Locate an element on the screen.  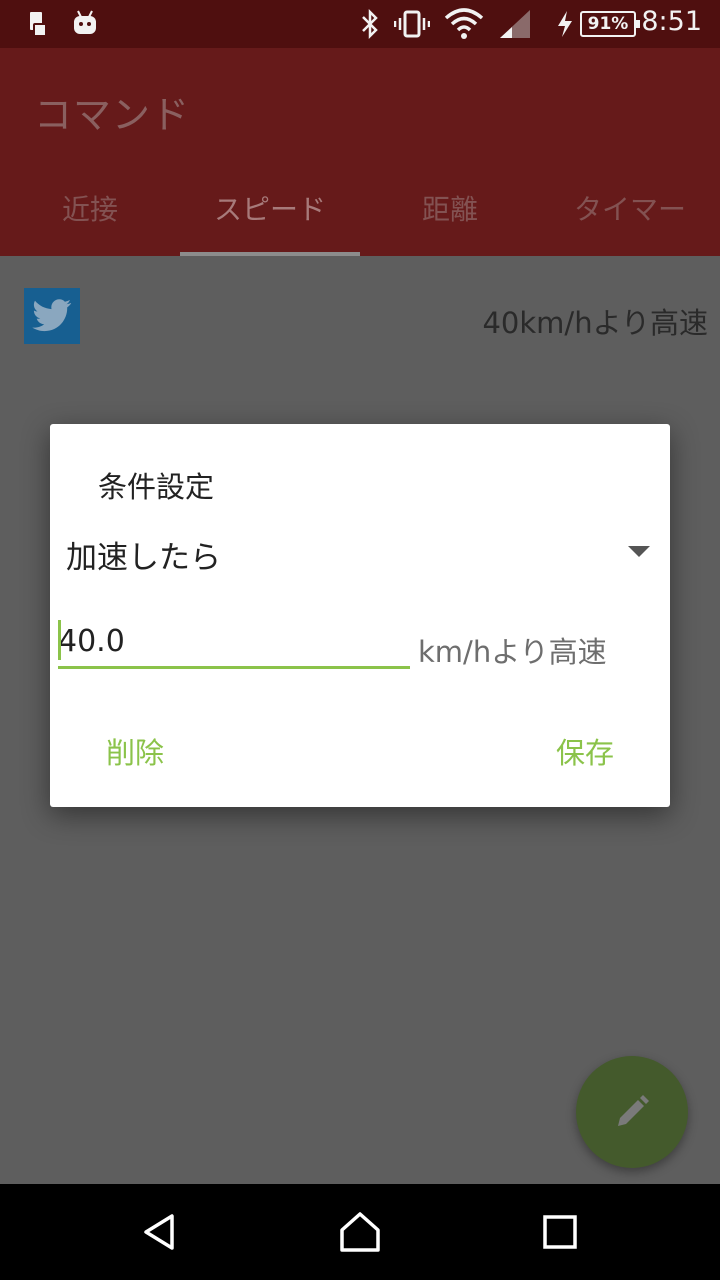
tab-proximity: 近接 is located at coordinates (90, 208).